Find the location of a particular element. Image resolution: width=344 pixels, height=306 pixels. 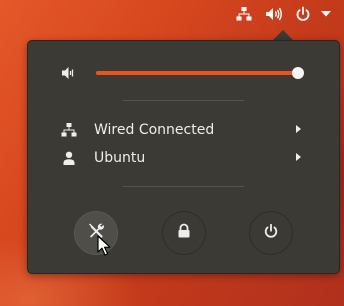

power-off-icon is located at coordinates (271, 233).